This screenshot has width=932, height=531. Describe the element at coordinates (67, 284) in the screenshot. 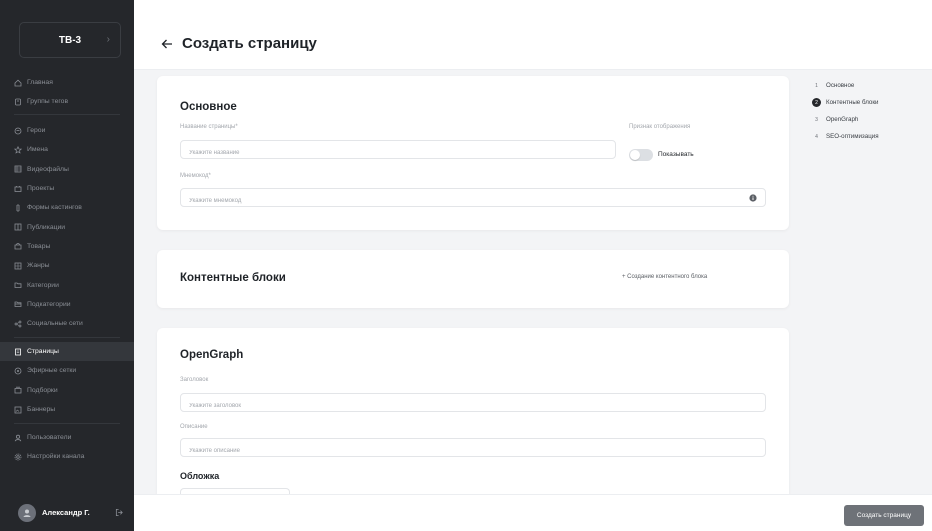

I see `sidebar-item: Категории` at that location.